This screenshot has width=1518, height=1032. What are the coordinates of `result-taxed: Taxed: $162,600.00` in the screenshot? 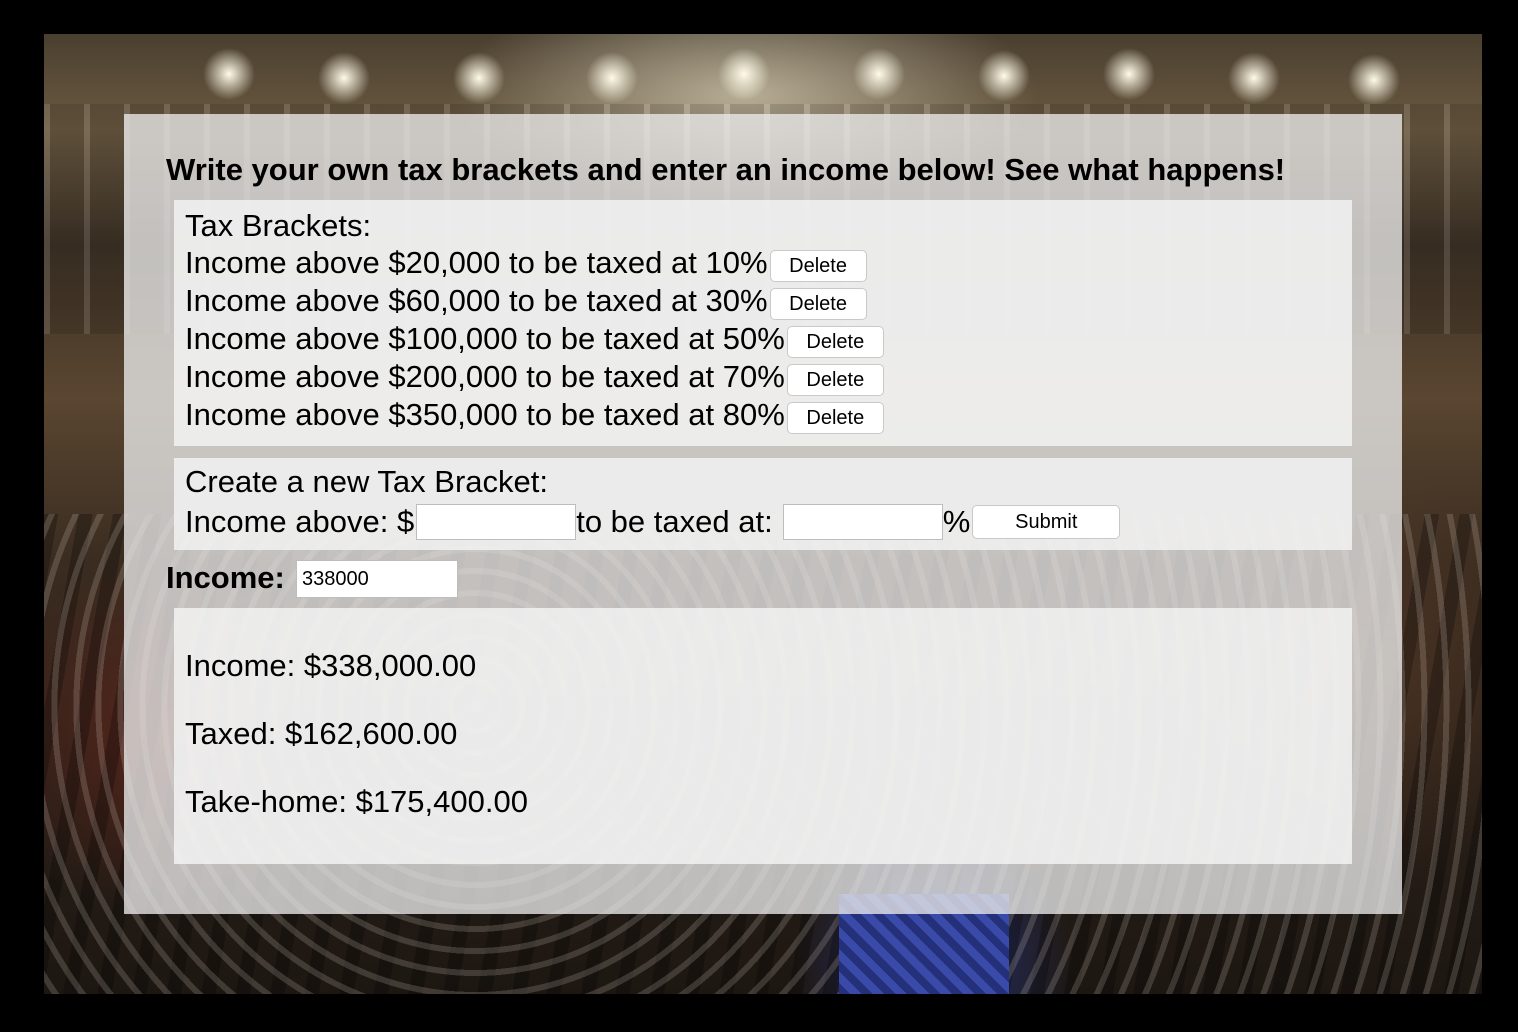 It's located at (321, 733).